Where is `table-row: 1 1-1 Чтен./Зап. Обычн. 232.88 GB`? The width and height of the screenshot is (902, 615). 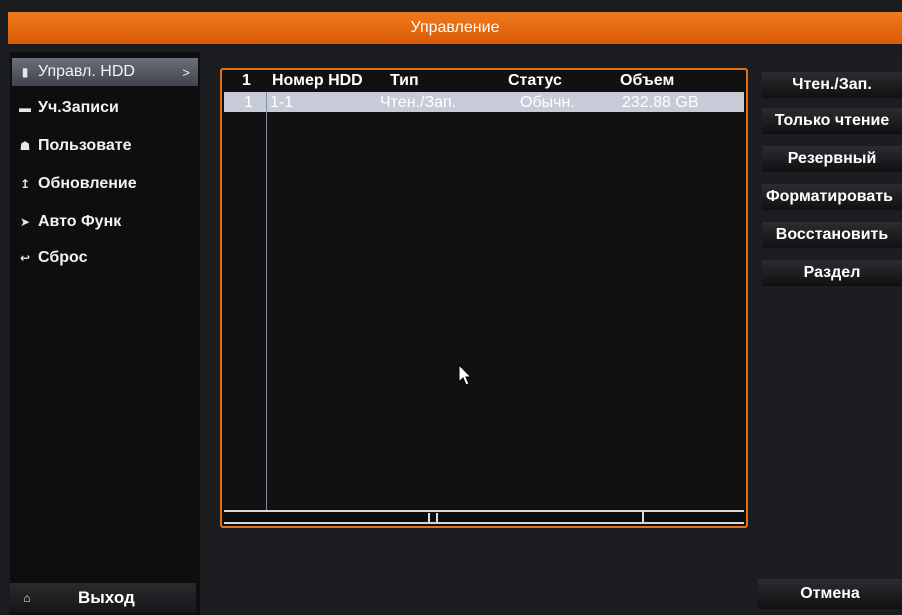 table-row: 1 1-1 Чтен./Зап. Обычн. 232.88 GB is located at coordinates (484, 102).